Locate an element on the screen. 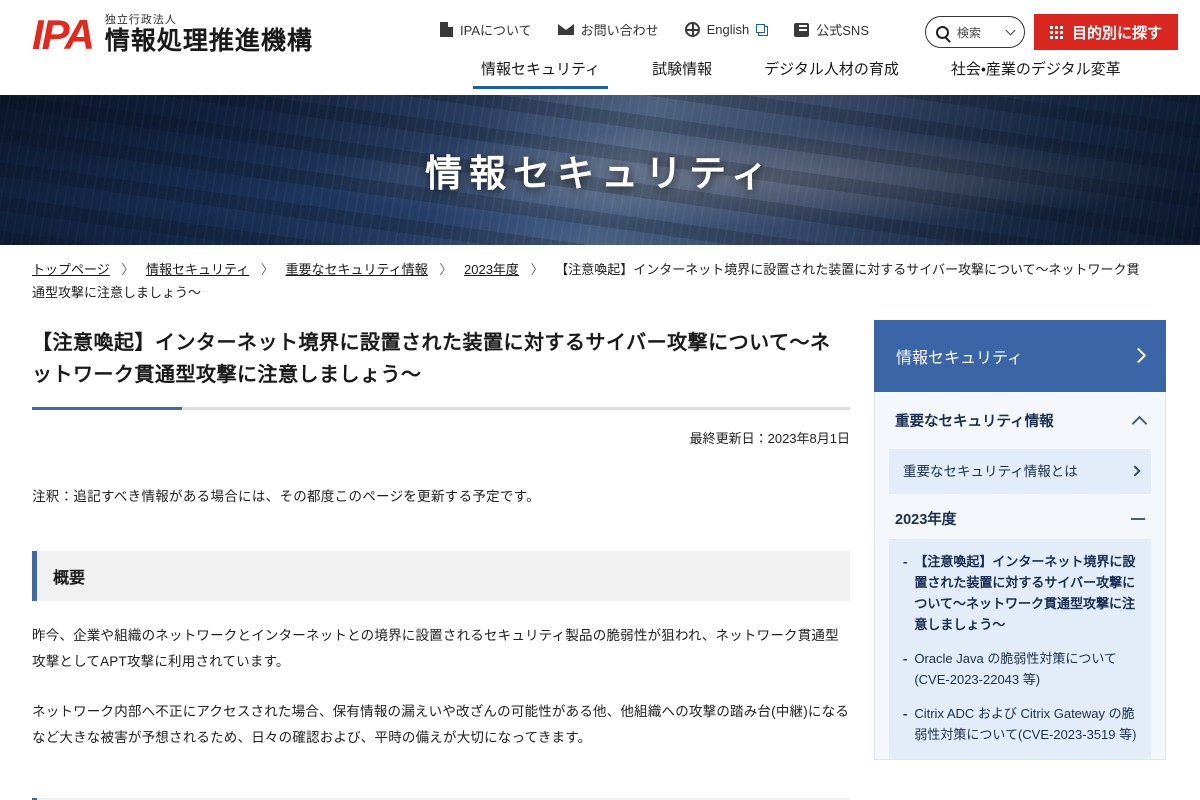 The height and width of the screenshot is (800, 1200). external-link-icon is located at coordinates (762, 29).